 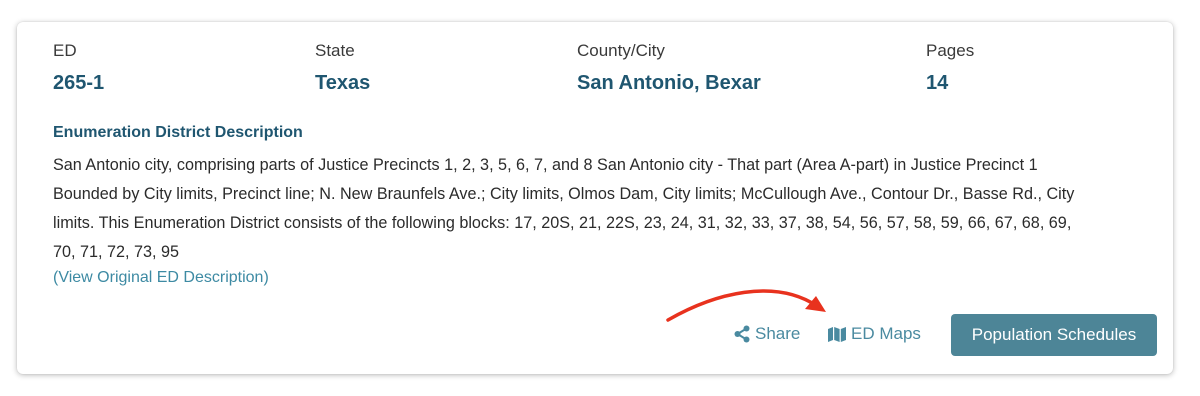 I want to click on share-label: Share, so click(x=778, y=333).